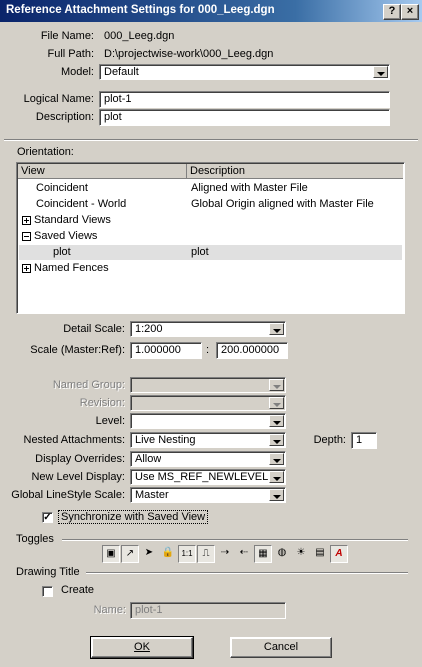 This screenshot has height=667, width=422. Describe the element at coordinates (235, 540) in the screenshot. I see `toggles-group-line` at that location.